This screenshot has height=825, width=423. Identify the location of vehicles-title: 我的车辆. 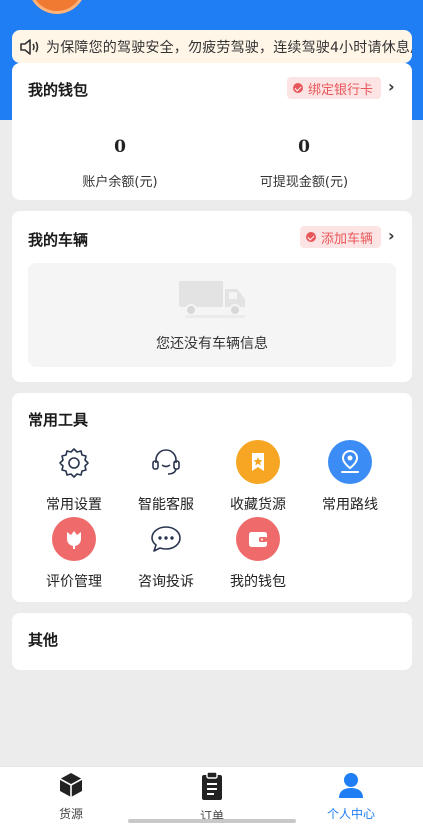
(58, 240).